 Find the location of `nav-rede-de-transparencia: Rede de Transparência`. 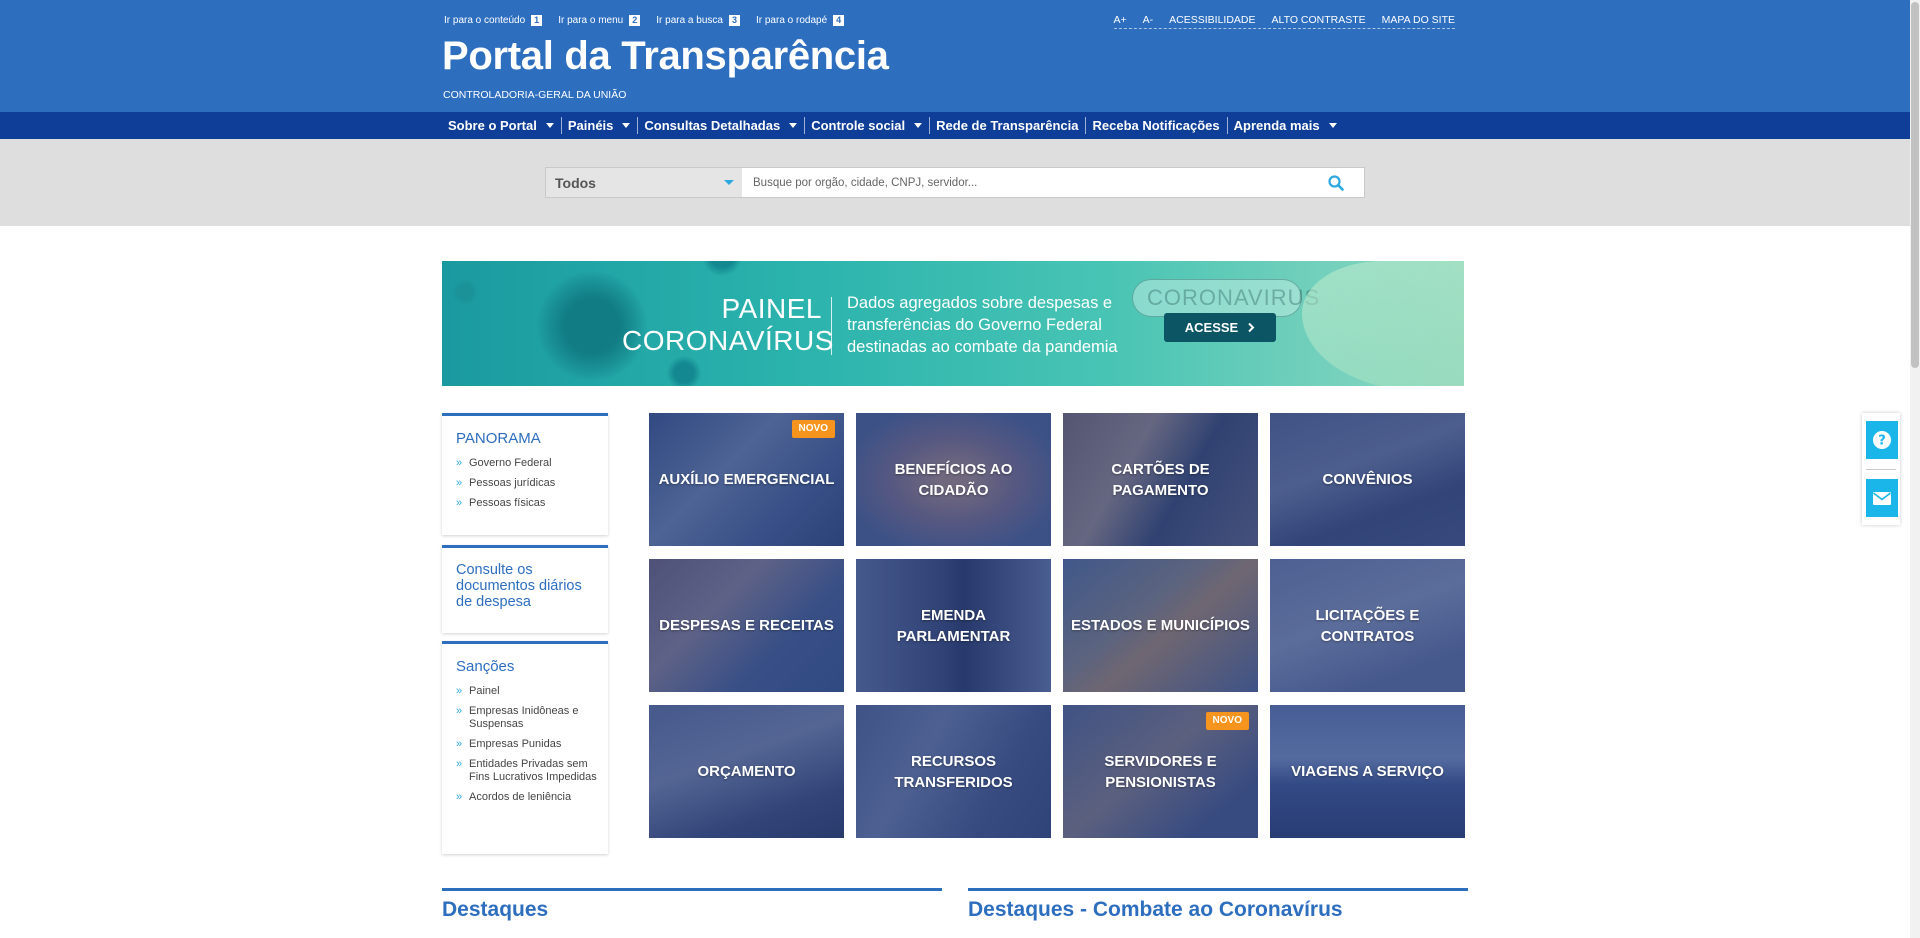

nav-rede-de-transparencia: Rede de Transparência is located at coordinates (1007, 125).